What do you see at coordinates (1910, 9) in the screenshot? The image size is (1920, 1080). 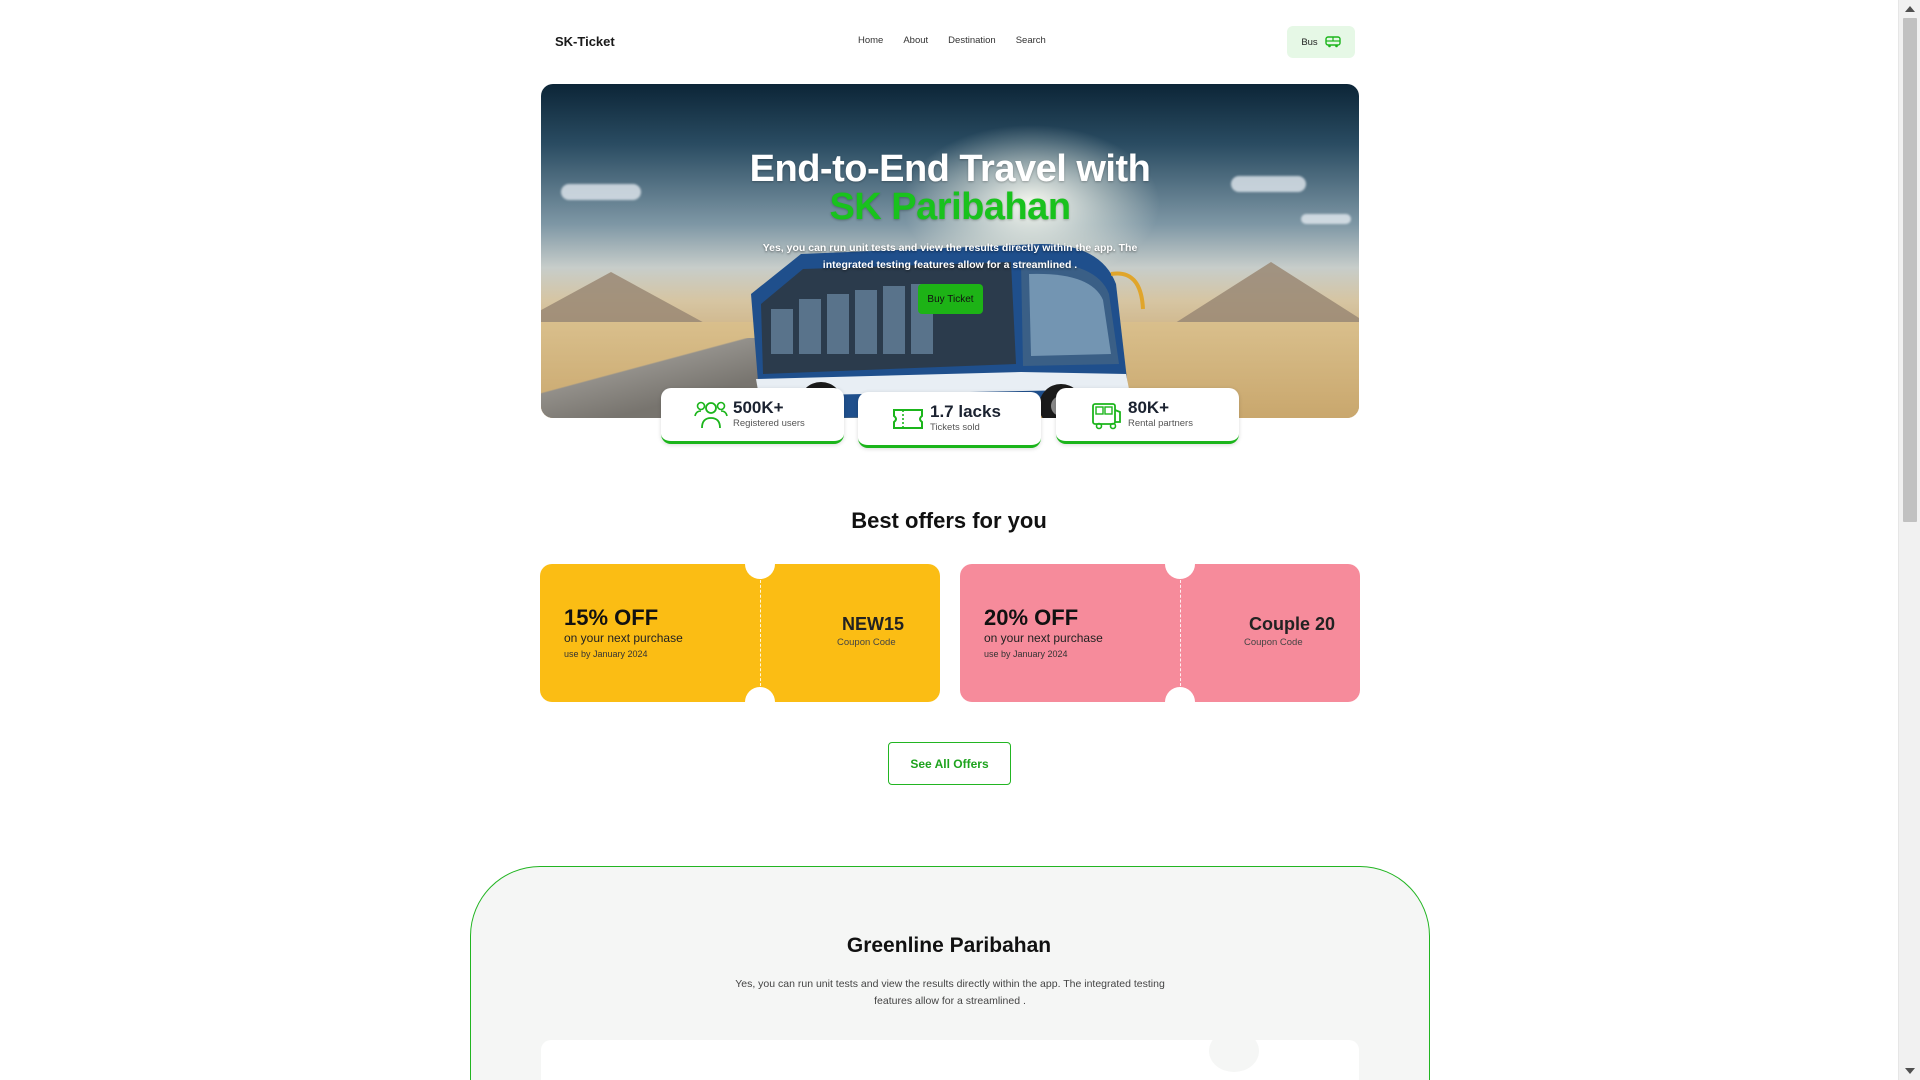 I see `scroll-up-icon` at bounding box center [1910, 9].